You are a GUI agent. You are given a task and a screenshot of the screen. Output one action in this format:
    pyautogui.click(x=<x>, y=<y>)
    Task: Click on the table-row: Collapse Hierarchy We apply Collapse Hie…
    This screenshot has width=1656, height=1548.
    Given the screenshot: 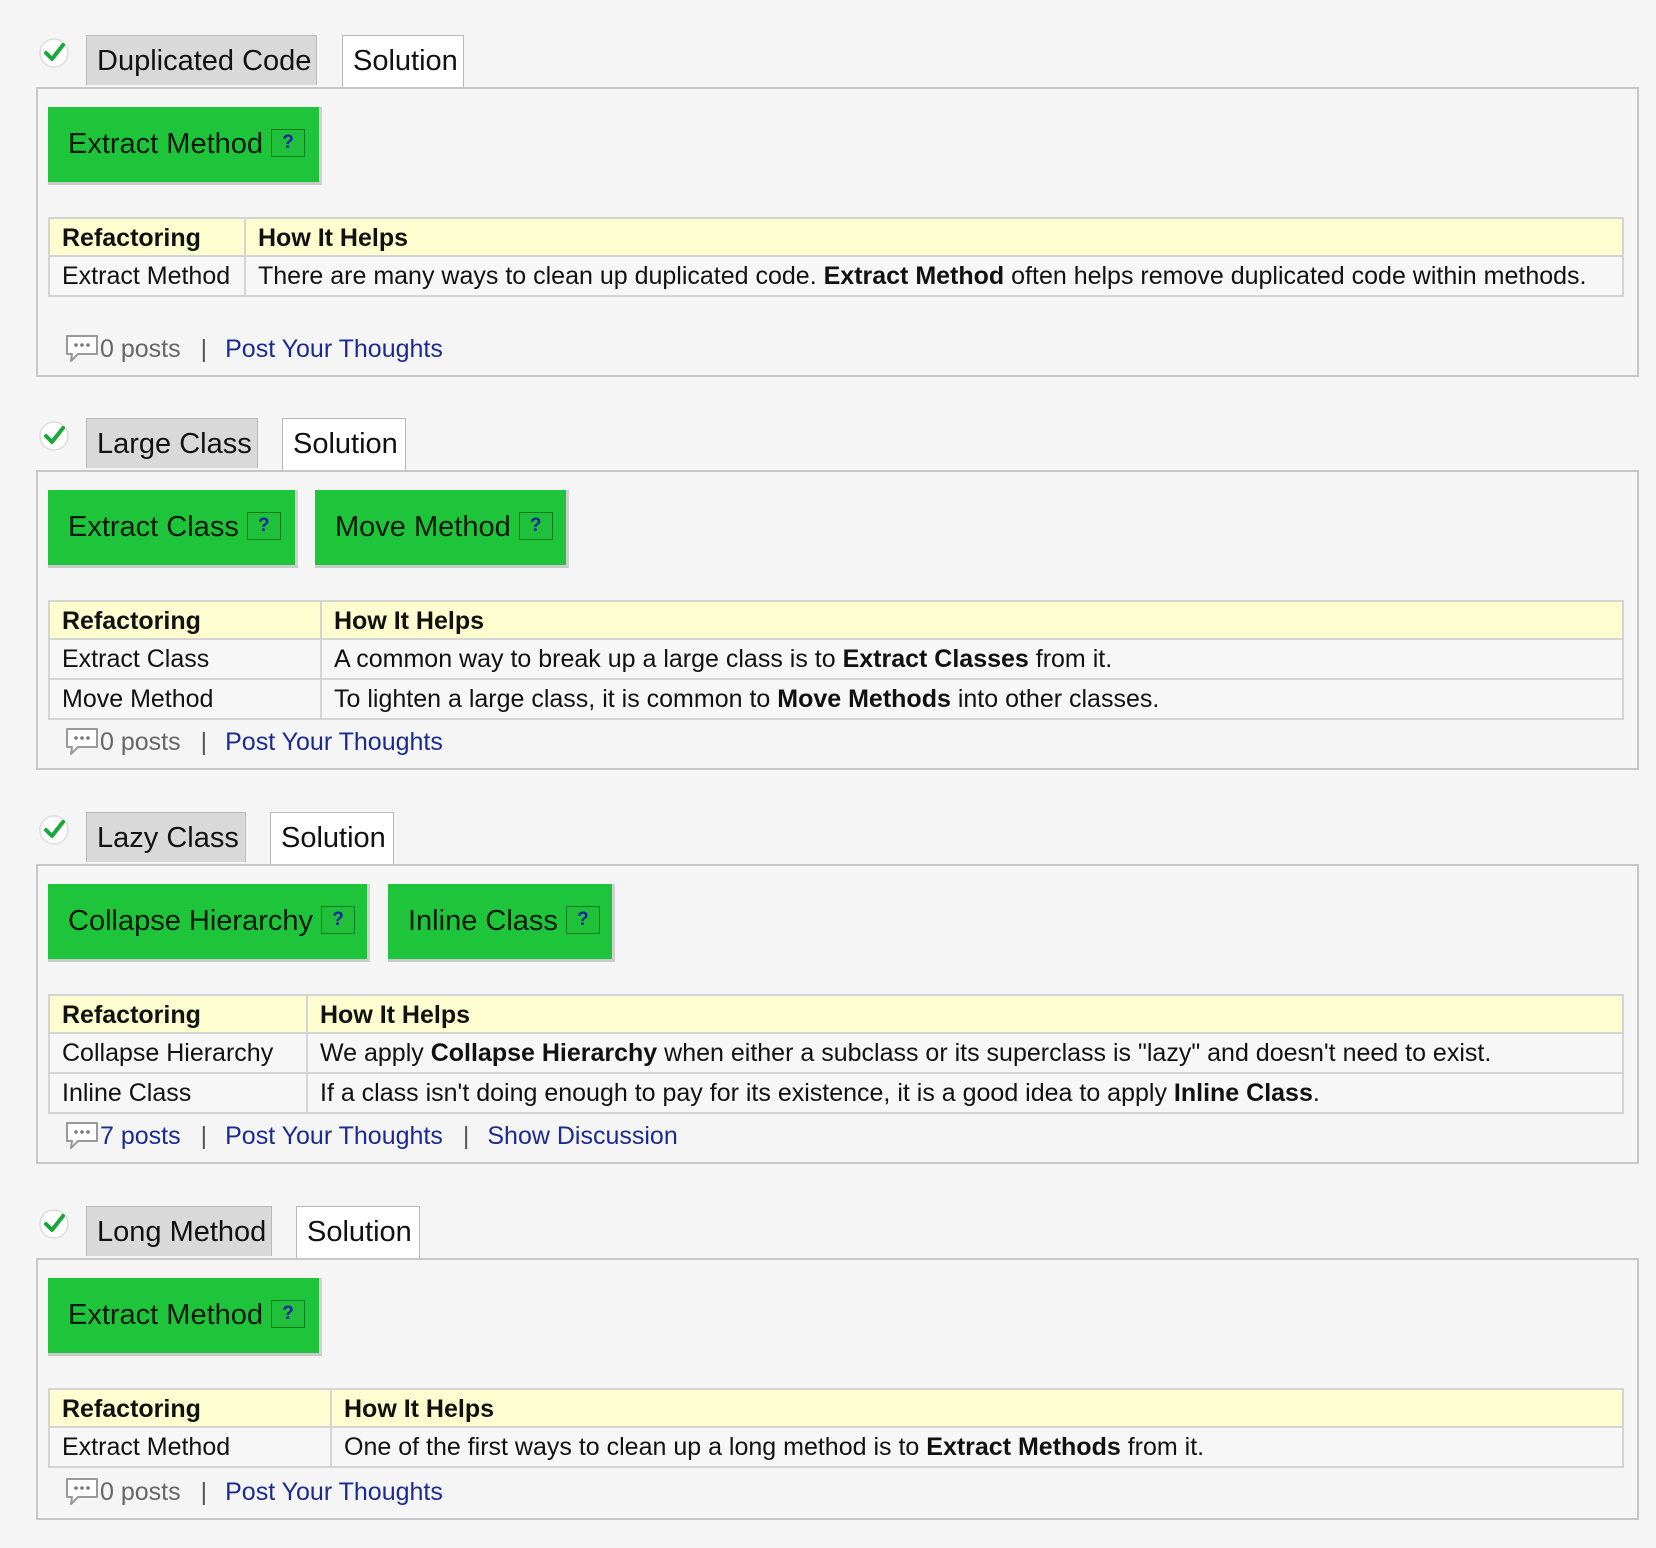 What is the action you would take?
    pyautogui.click(x=836, y=1053)
    